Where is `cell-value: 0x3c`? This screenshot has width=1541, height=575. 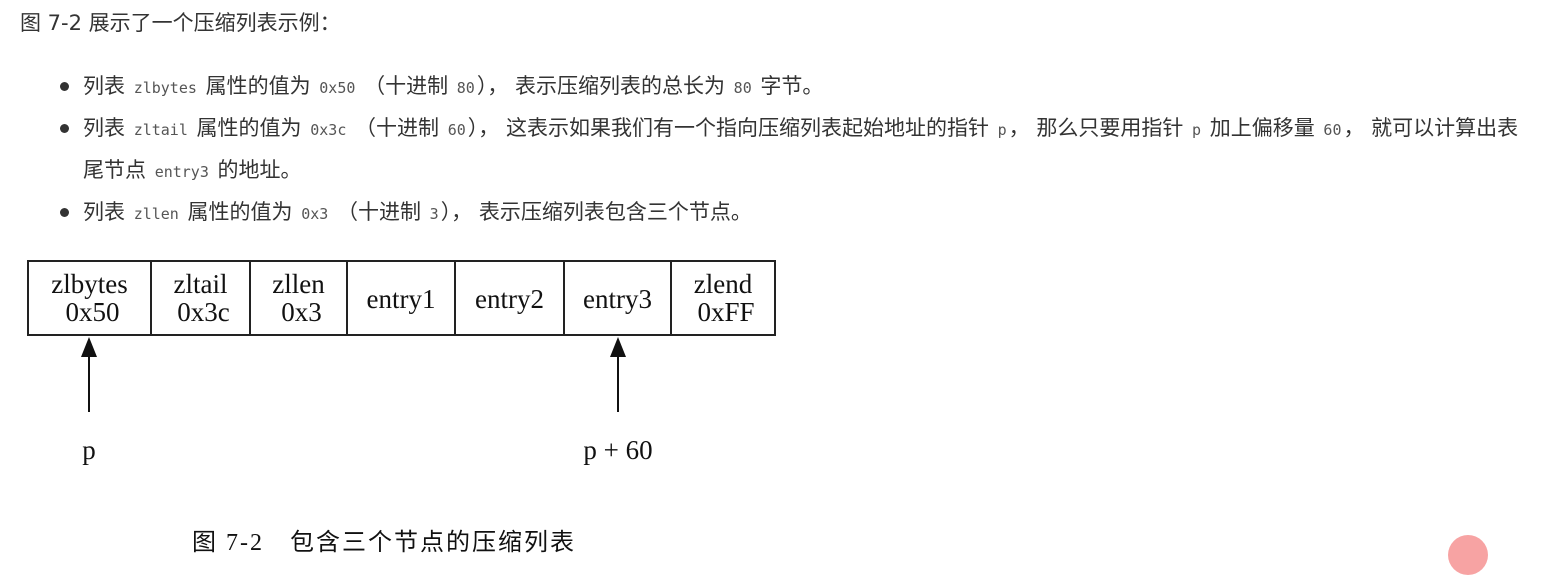
cell-value: 0x3c is located at coordinates (203, 312).